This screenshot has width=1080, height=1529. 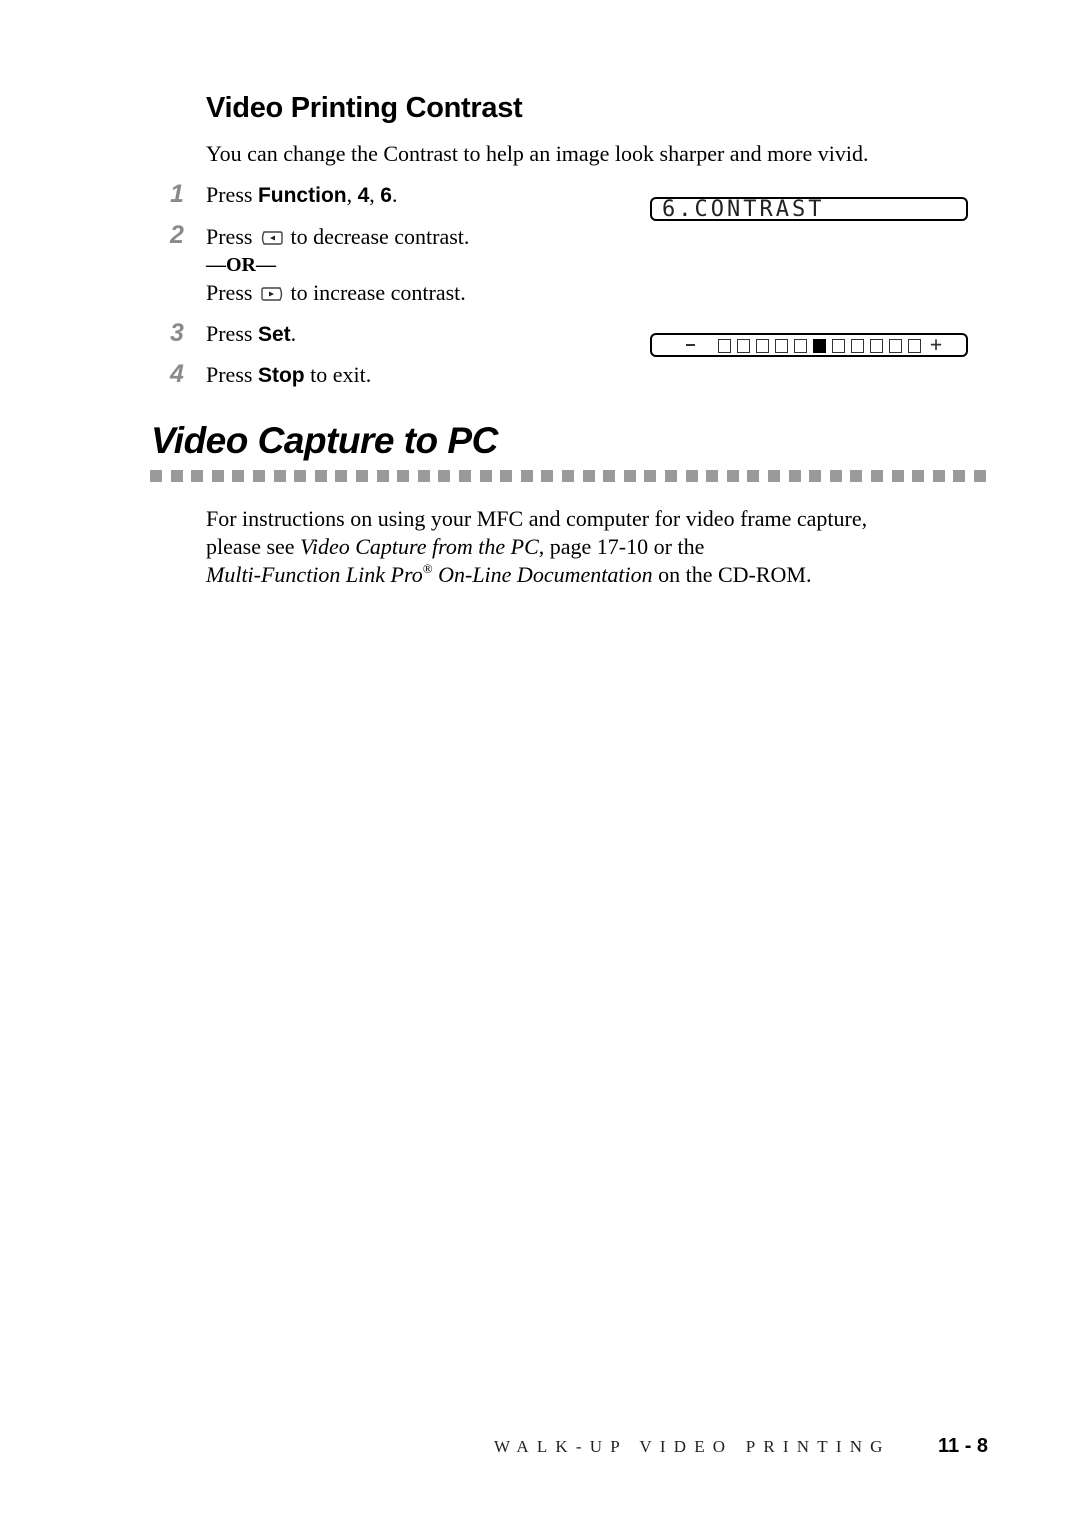 I want to click on step-4-text: Press Stop to exit., so click(x=289, y=374).